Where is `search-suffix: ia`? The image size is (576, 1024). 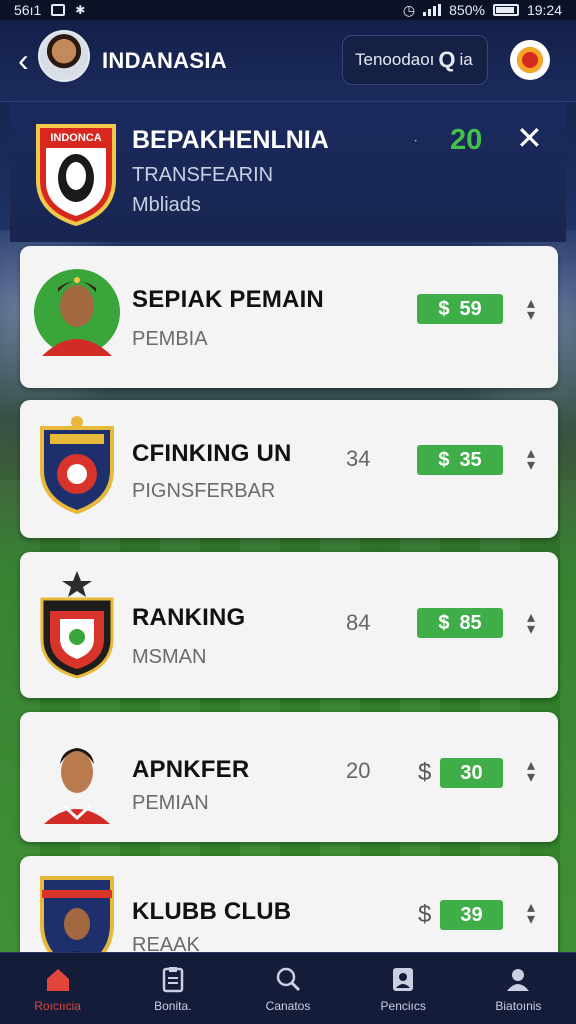
search-suffix: ia is located at coordinates (466, 59).